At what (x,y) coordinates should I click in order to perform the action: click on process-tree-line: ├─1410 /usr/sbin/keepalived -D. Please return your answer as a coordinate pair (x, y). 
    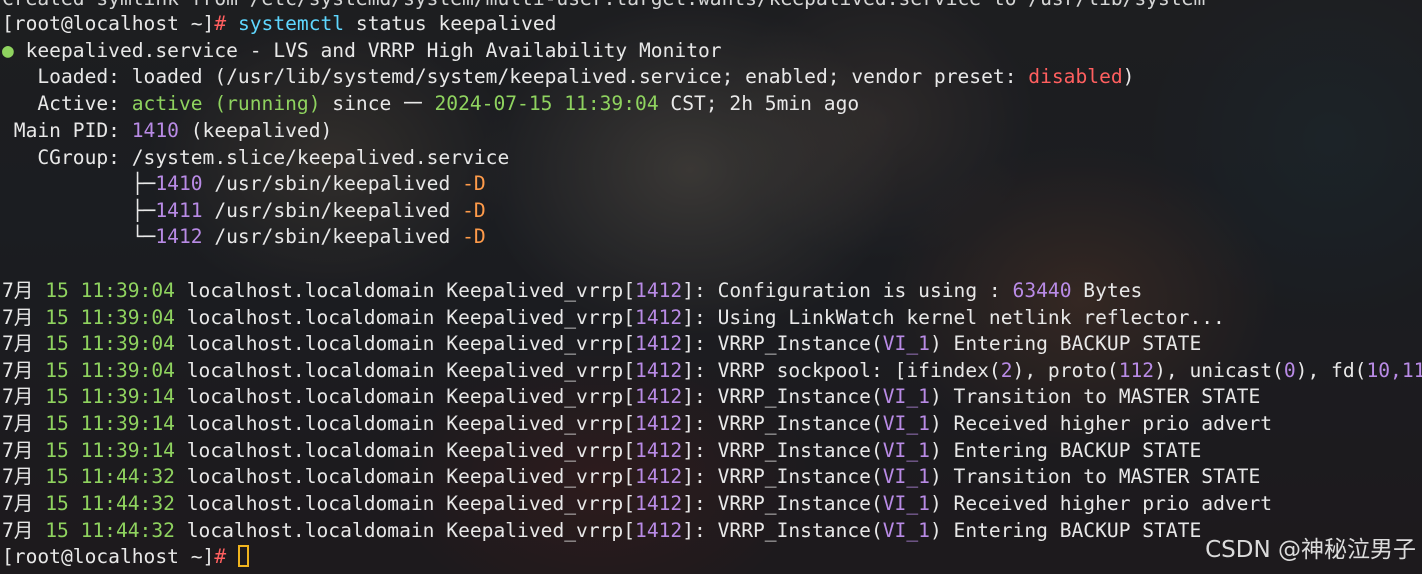
    Looking at the image, I should click on (244, 184).